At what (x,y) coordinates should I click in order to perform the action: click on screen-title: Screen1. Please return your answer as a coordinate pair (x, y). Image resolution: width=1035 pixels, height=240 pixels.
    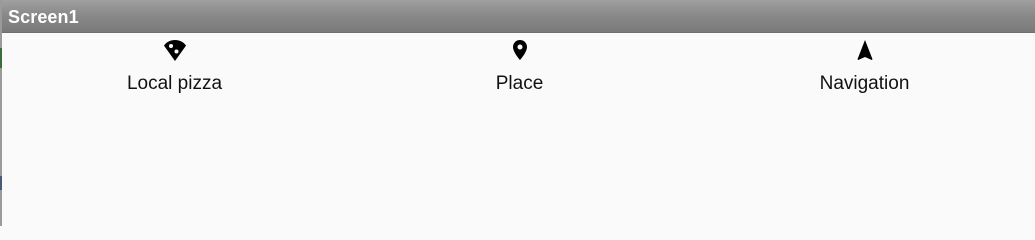
    Looking at the image, I should click on (43, 17).